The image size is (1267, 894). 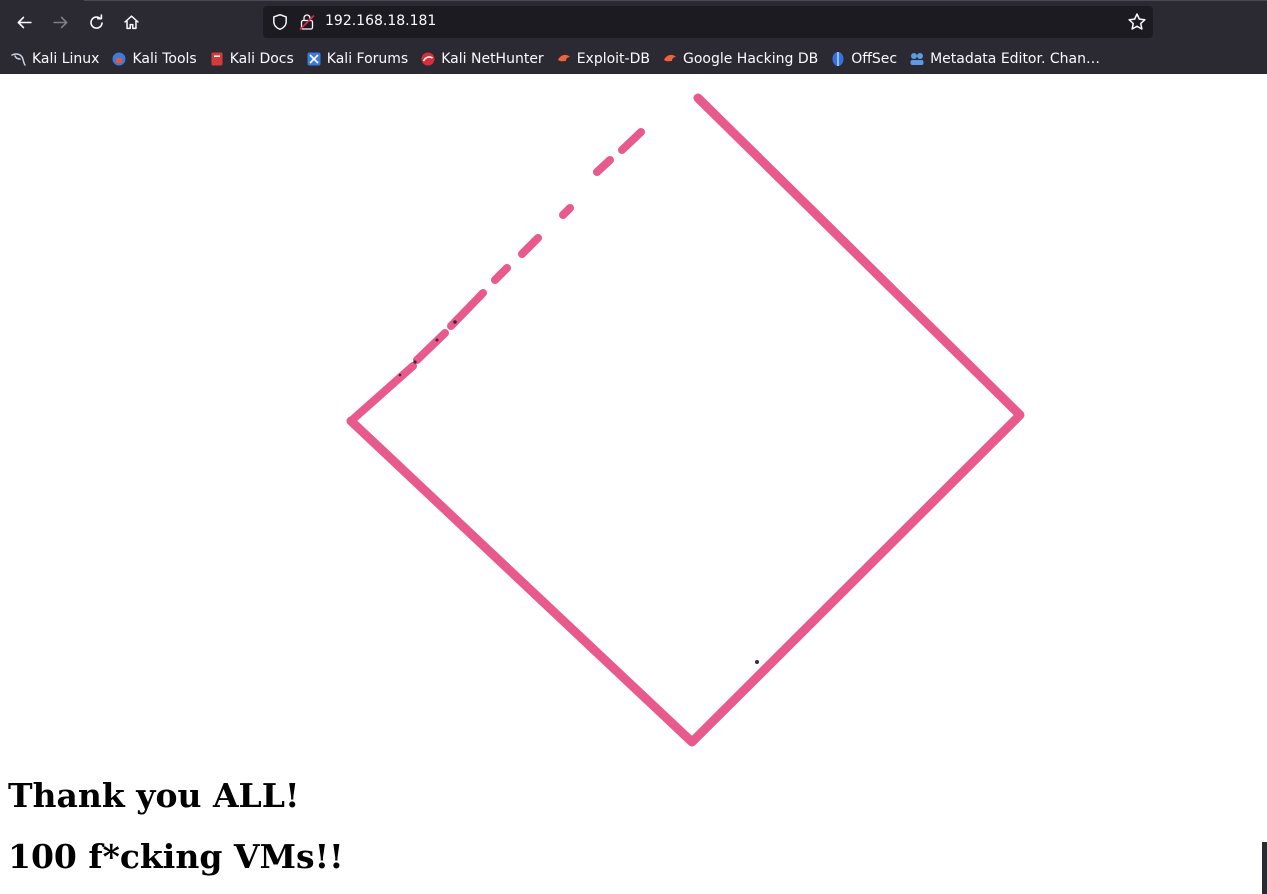 I want to click on bookmark-exploit-db: Exploit-DB, so click(x=603, y=59).